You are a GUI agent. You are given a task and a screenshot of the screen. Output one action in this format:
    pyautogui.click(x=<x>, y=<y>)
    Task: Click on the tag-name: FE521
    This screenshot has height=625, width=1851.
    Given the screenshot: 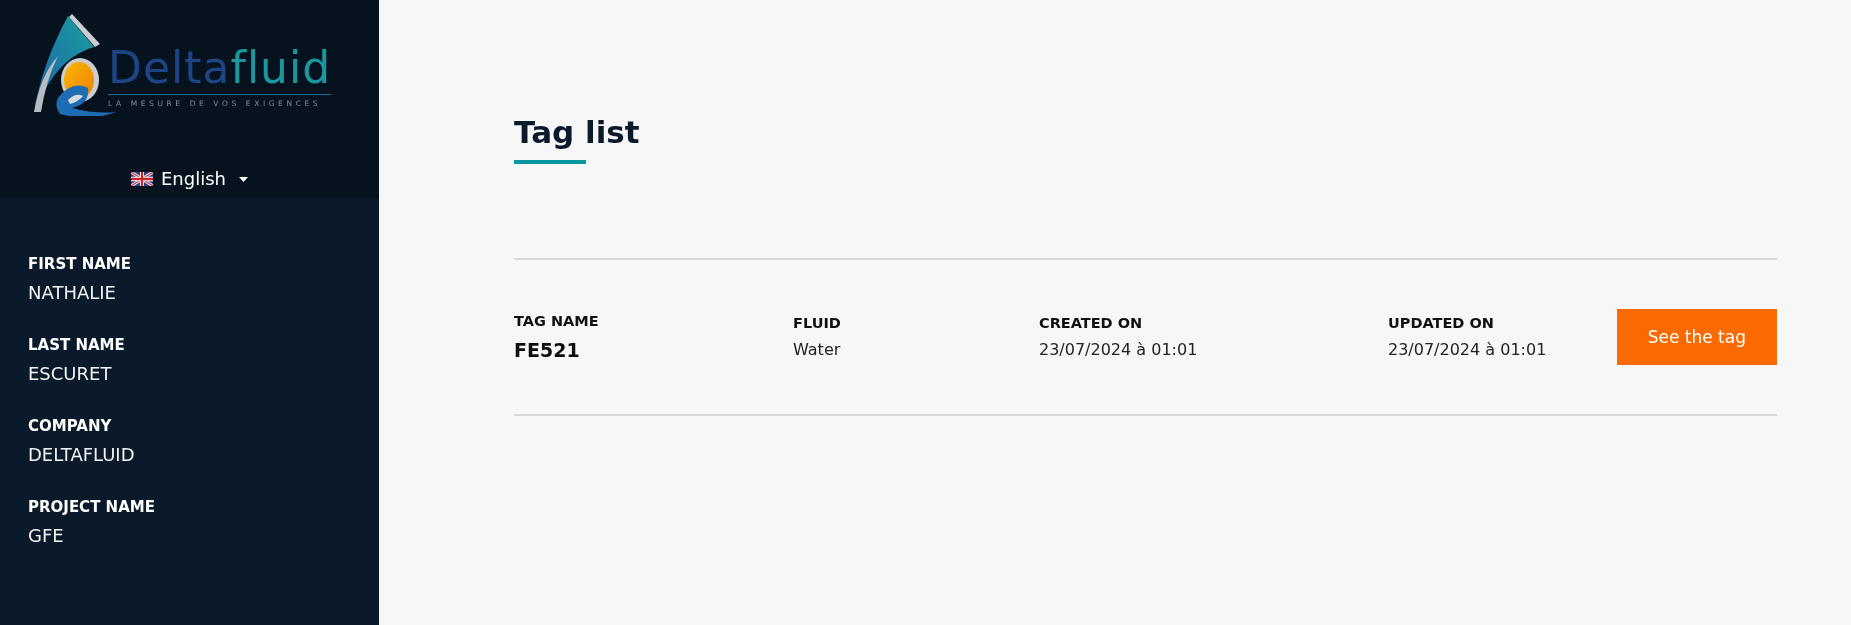 What is the action you would take?
    pyautogui.click(x=547, y=350)
    